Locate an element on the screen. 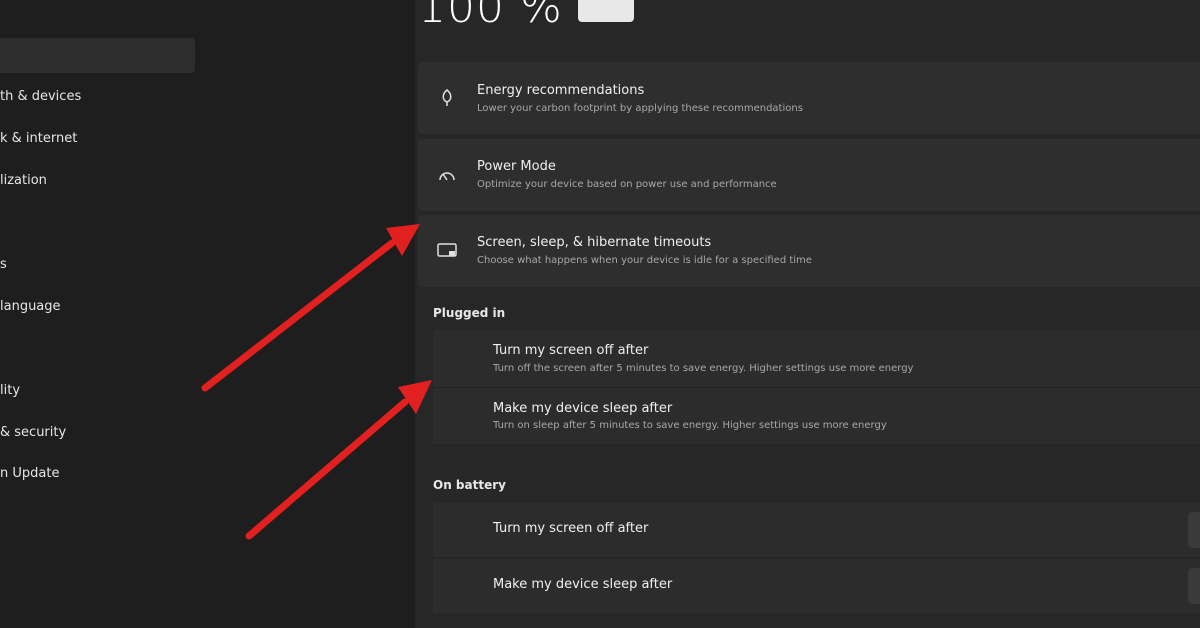  sidebar-item-accessibility: lity is located at coordinates (10, 390).